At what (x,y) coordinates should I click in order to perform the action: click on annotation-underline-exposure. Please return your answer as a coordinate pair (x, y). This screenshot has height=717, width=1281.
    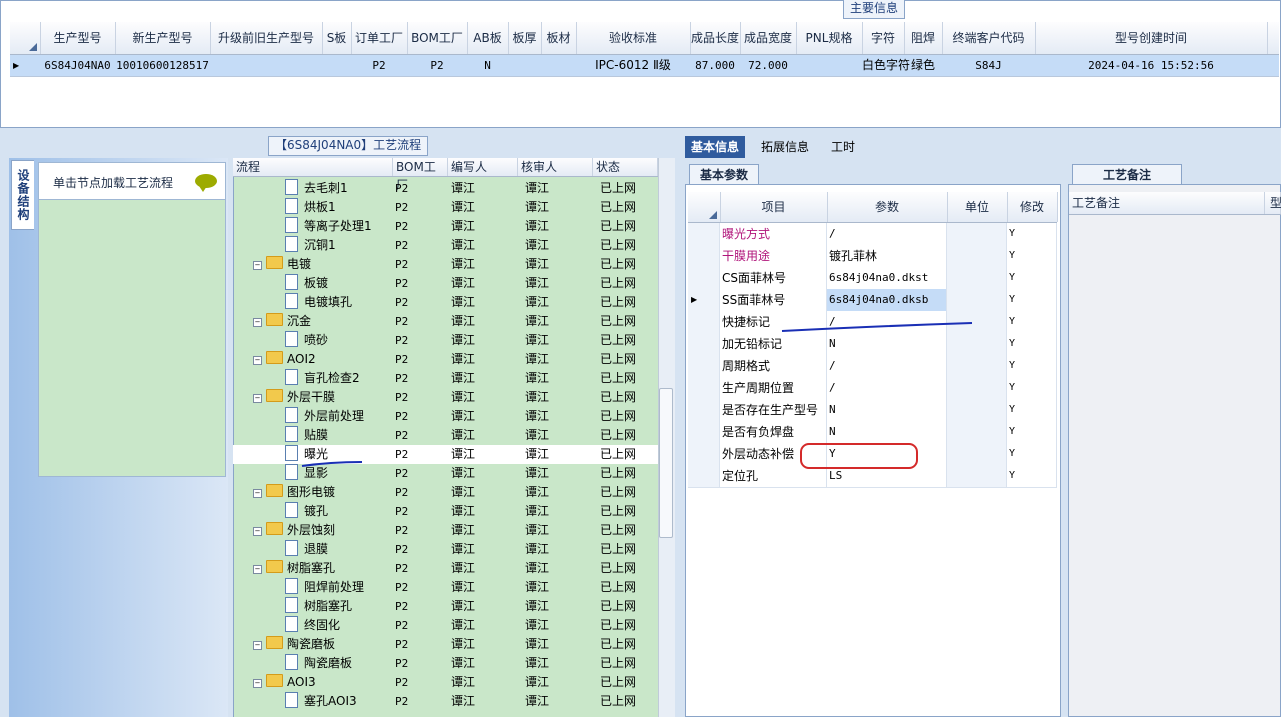
    Looking at the image, I should click on (332, 464).